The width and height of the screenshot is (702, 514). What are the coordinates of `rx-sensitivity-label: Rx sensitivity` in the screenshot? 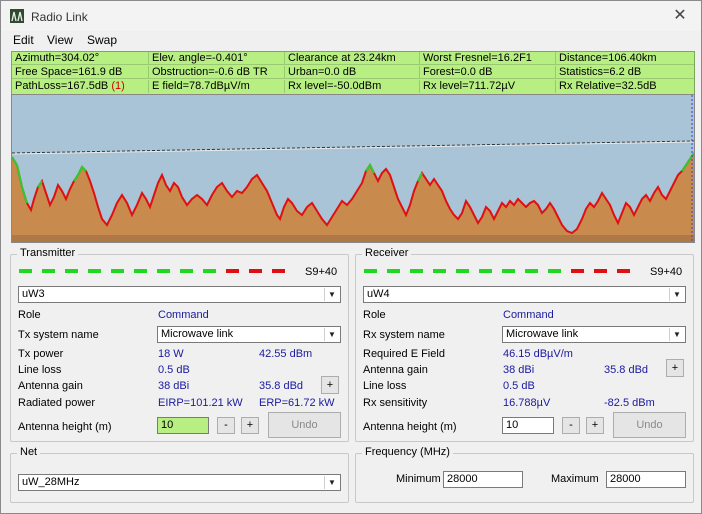 It's located at (395, 403).